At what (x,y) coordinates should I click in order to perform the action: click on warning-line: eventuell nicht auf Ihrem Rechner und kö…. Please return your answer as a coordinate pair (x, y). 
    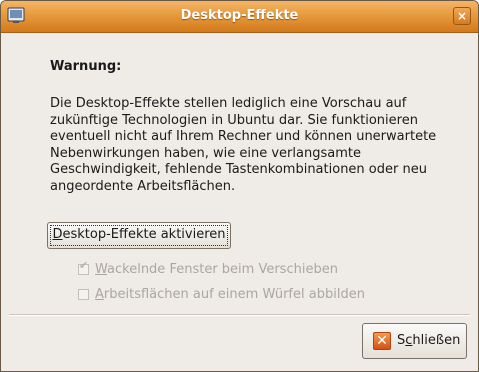
    Looking at the image, I should click on (243, 136).